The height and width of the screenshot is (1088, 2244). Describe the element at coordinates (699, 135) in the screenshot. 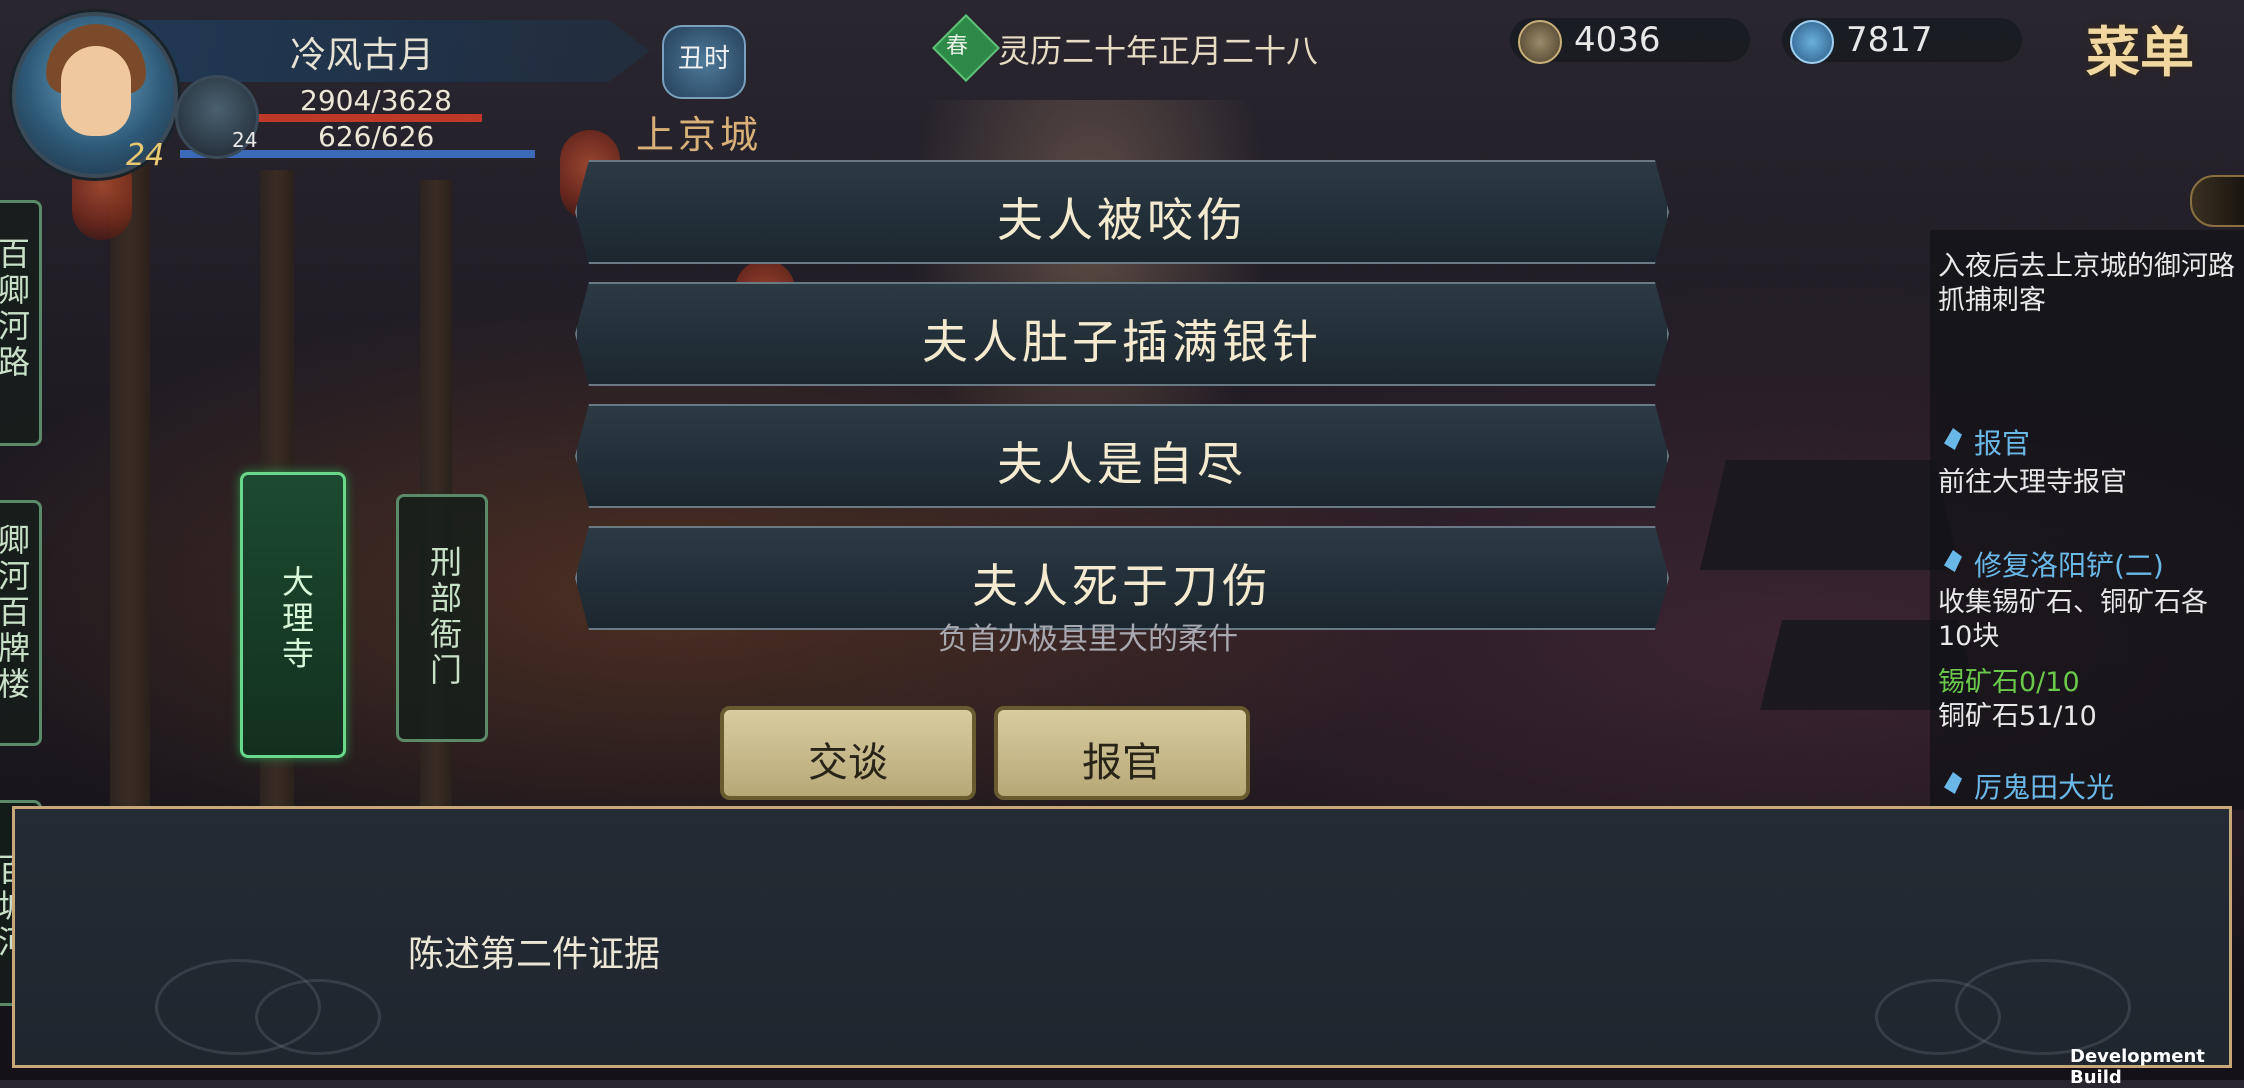

I see `city-name: 上京城` at that location.